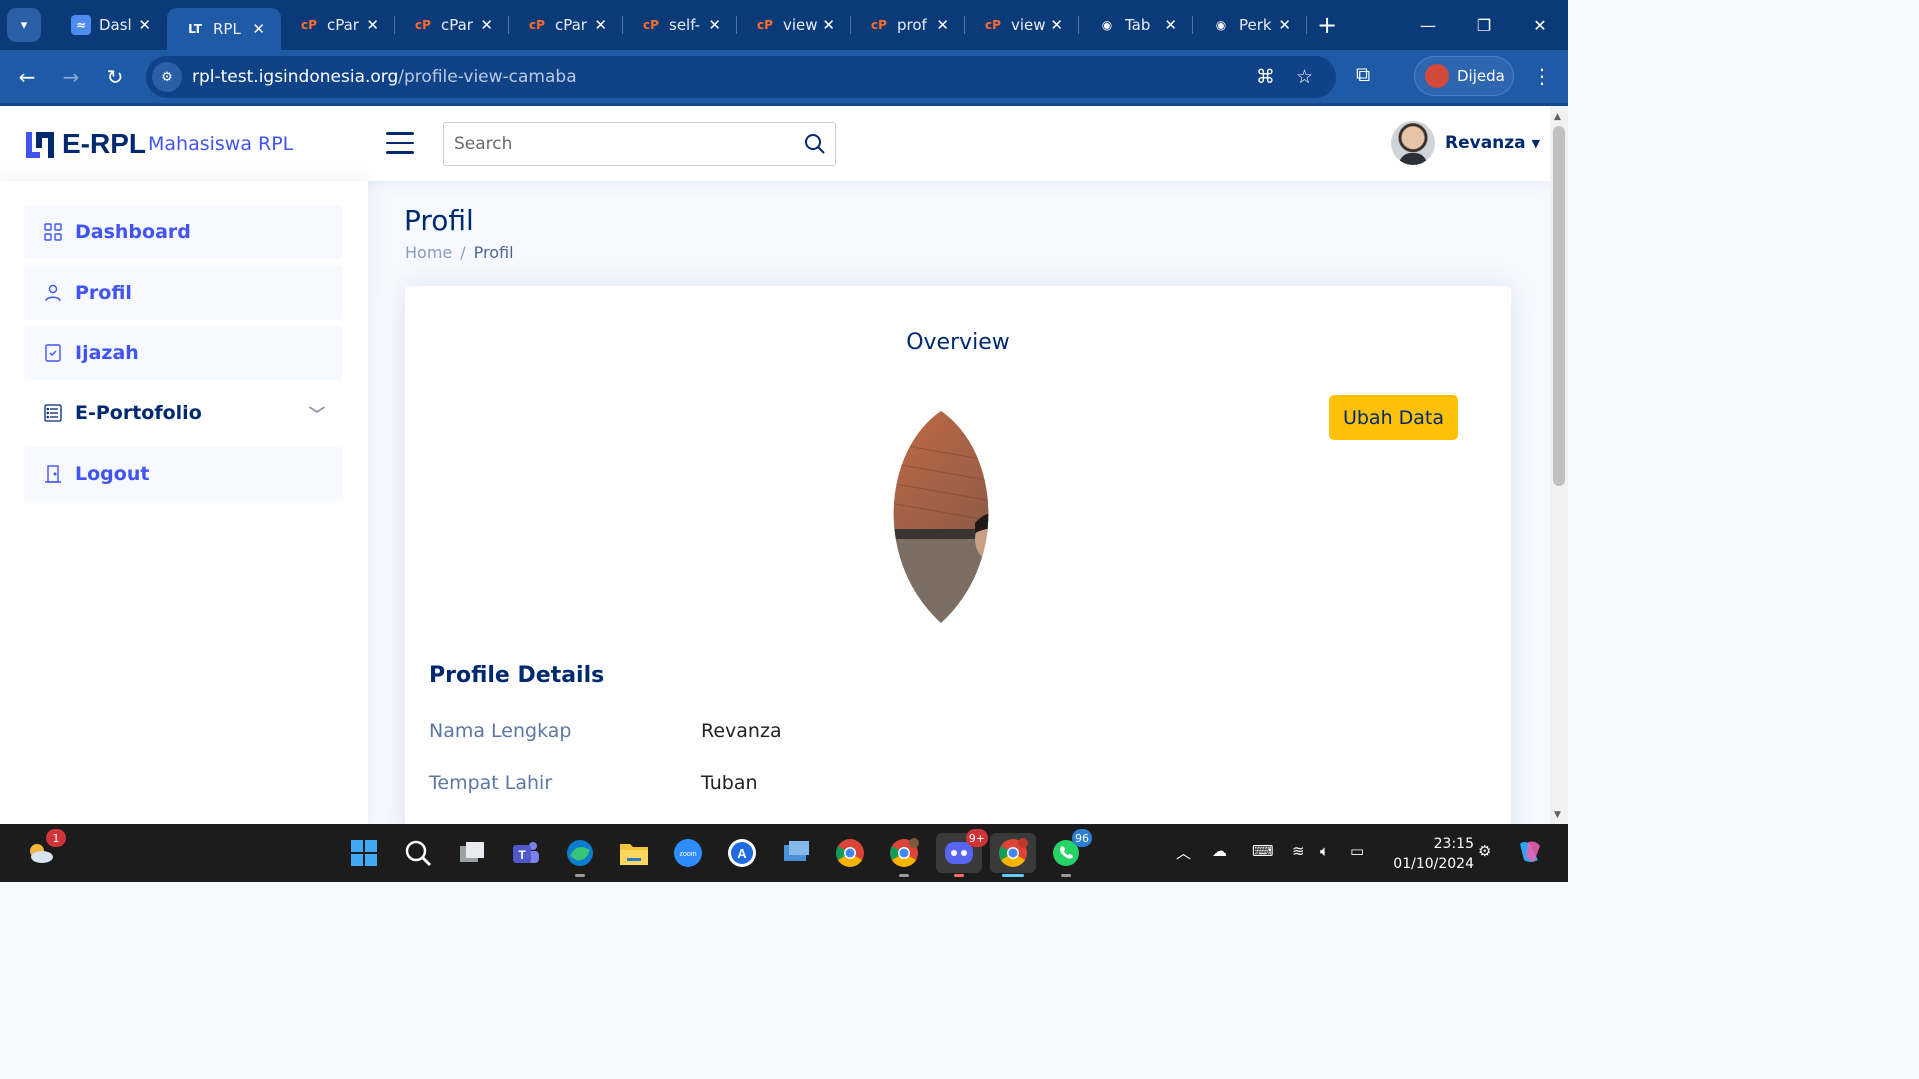 This screenshot has height=1079, width=1919. I want to click on discord-icon: 9+, so click(962, 853).